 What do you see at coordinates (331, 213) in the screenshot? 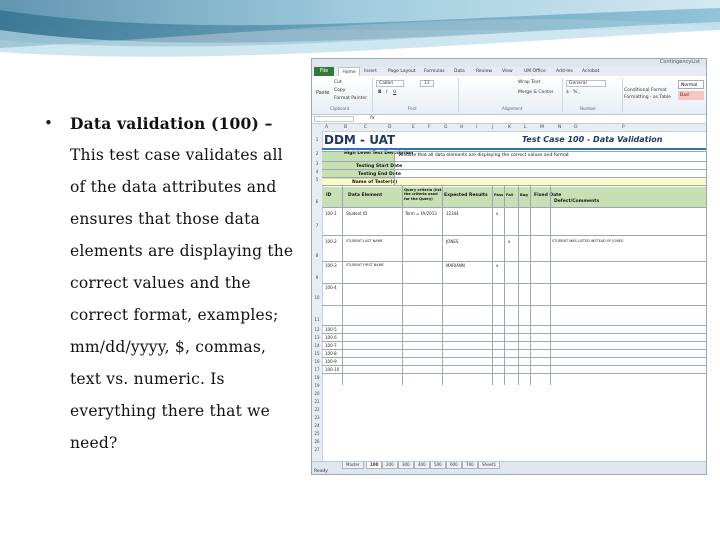
I see `cell-id: 100-1` at bounding box center [331, 213].